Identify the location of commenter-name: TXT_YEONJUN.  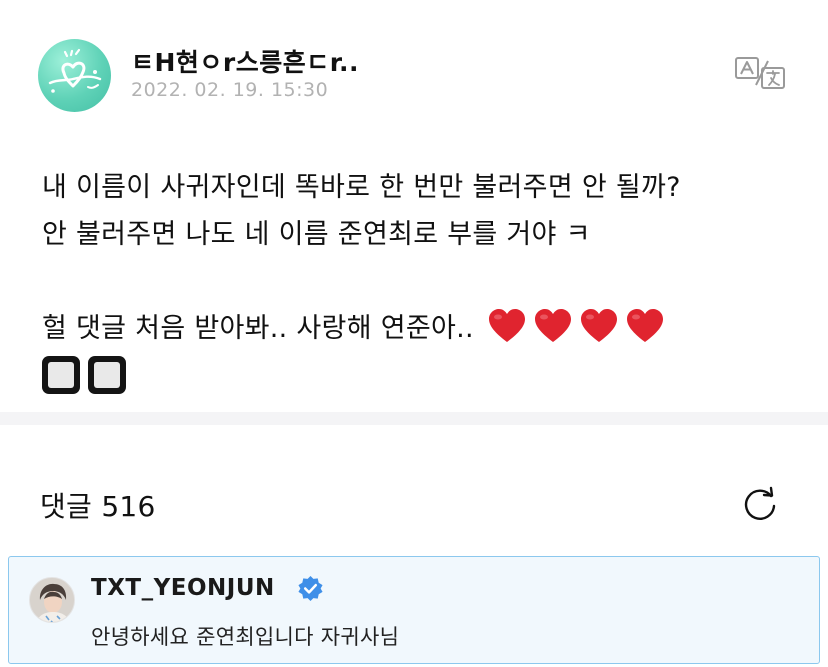
(183, 588).